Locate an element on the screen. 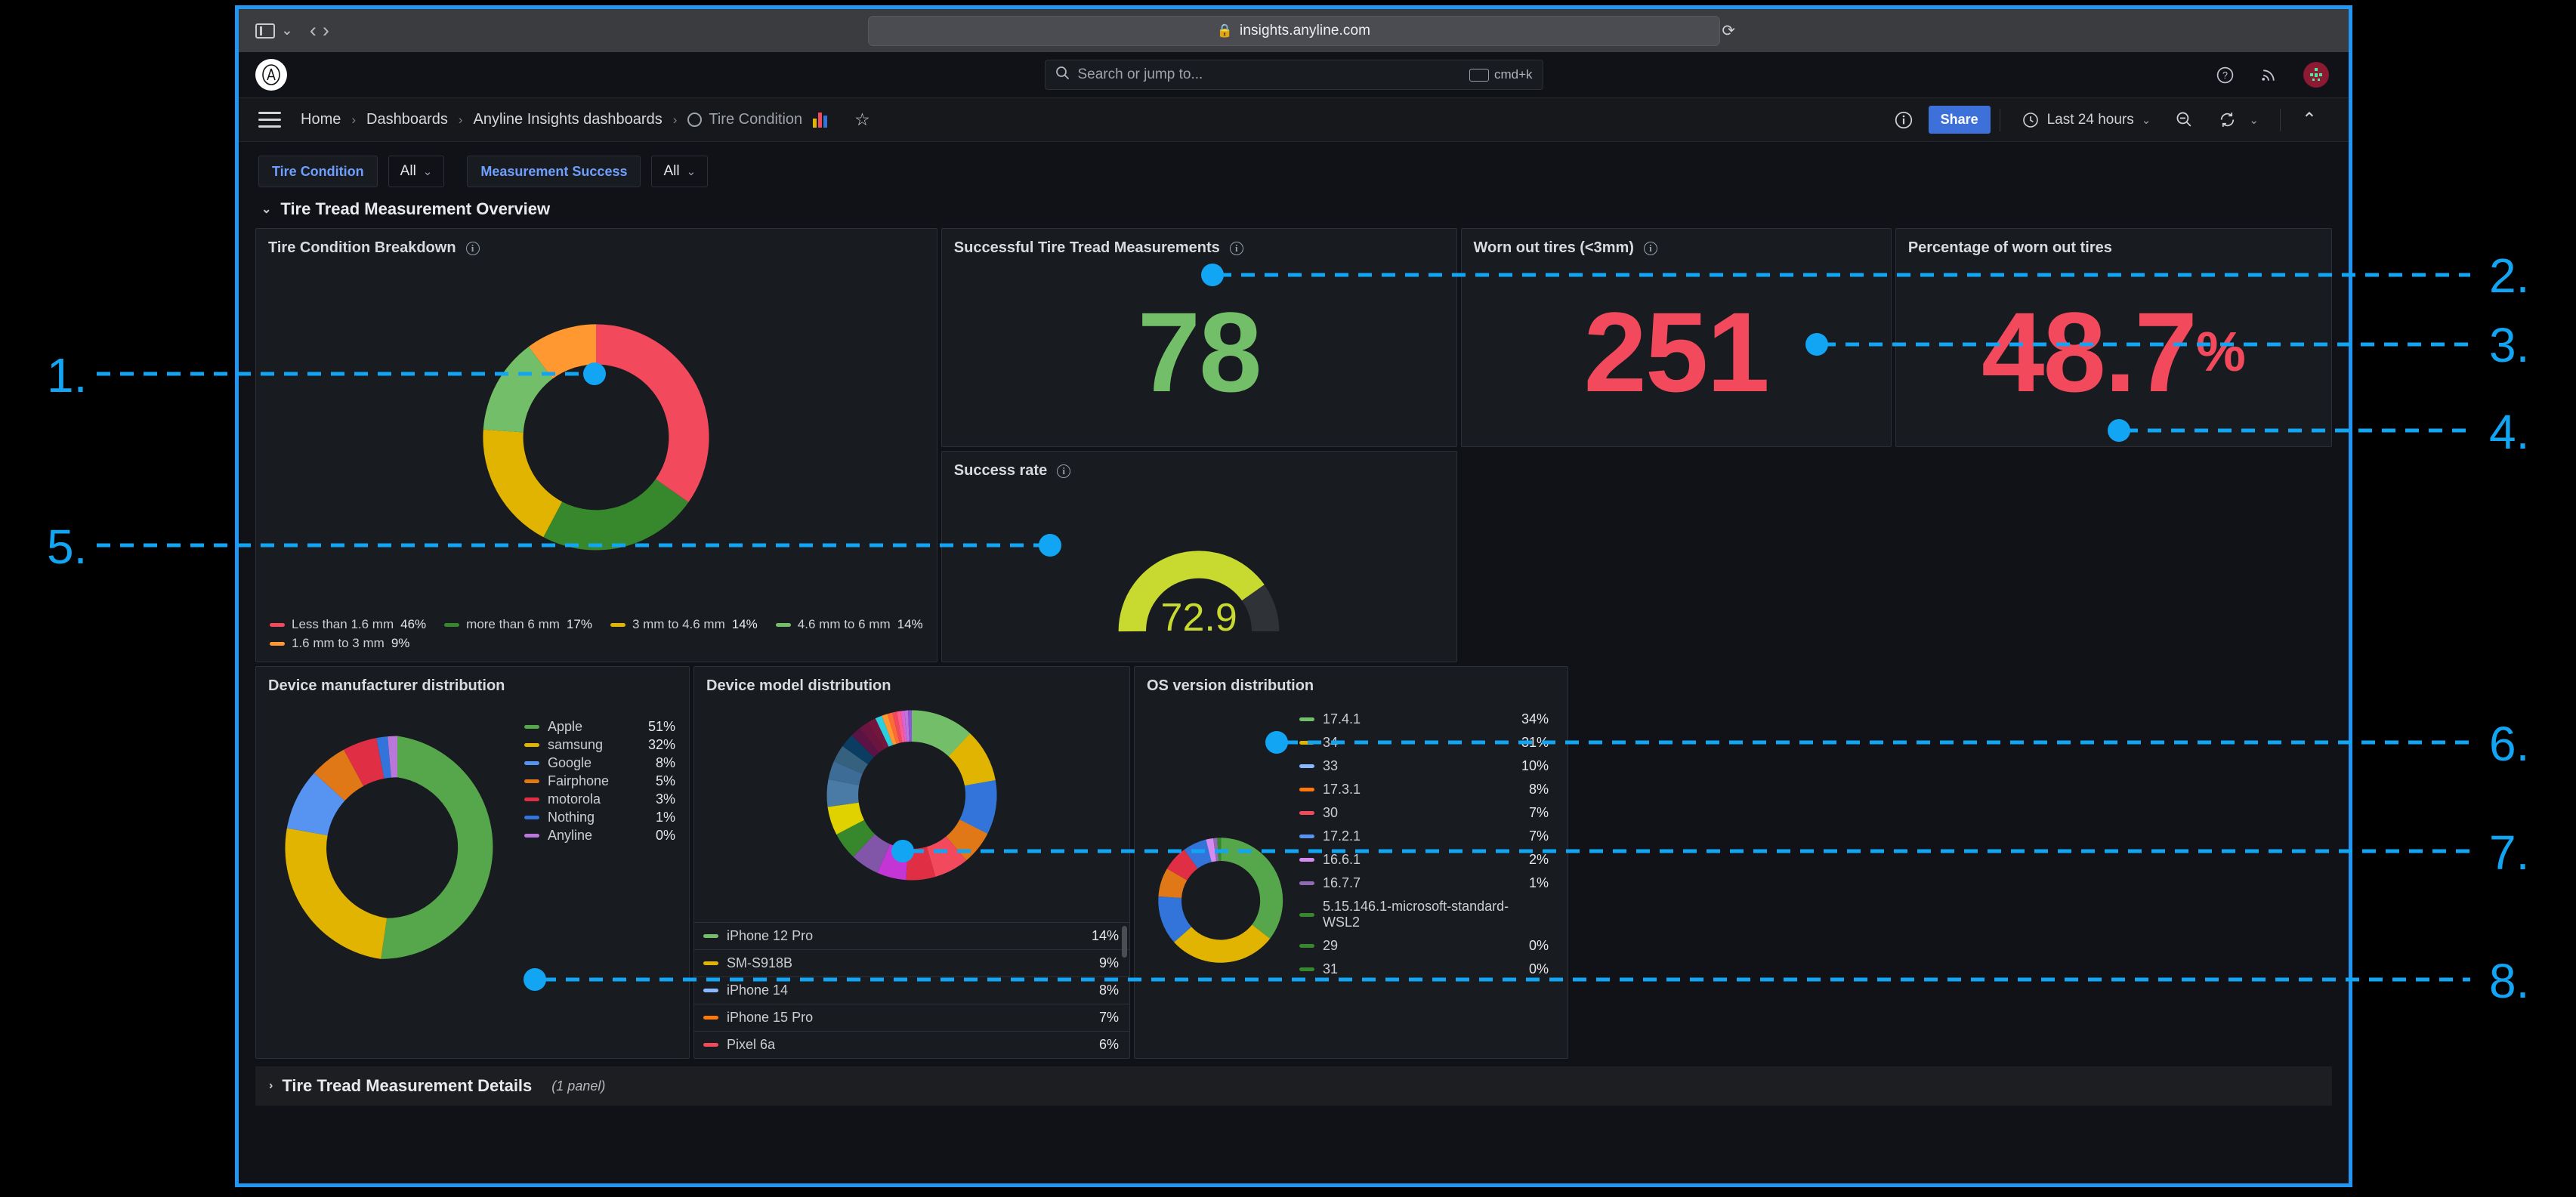  table-row: iPhone 15 Pro 7% is located at coordinates (911, 1018).